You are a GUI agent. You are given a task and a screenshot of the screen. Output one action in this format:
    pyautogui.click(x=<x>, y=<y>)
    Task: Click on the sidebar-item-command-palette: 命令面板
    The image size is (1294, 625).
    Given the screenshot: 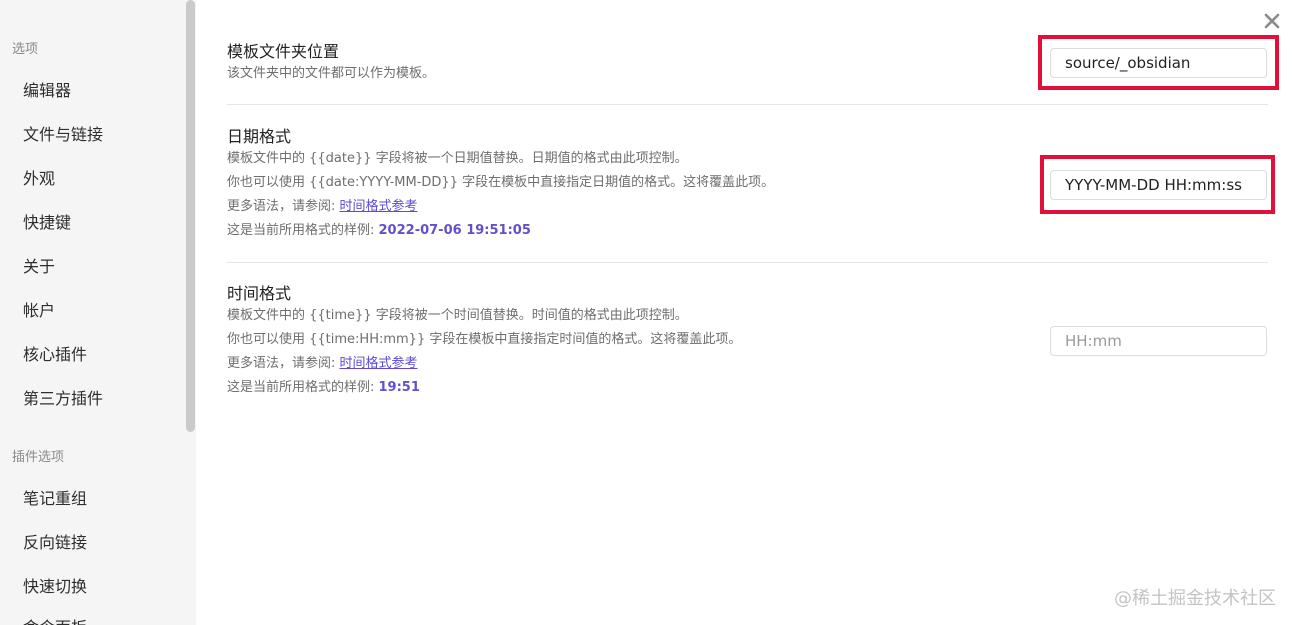 What is the action you would take?
    pyautogui.click(x=55, y=619)
    